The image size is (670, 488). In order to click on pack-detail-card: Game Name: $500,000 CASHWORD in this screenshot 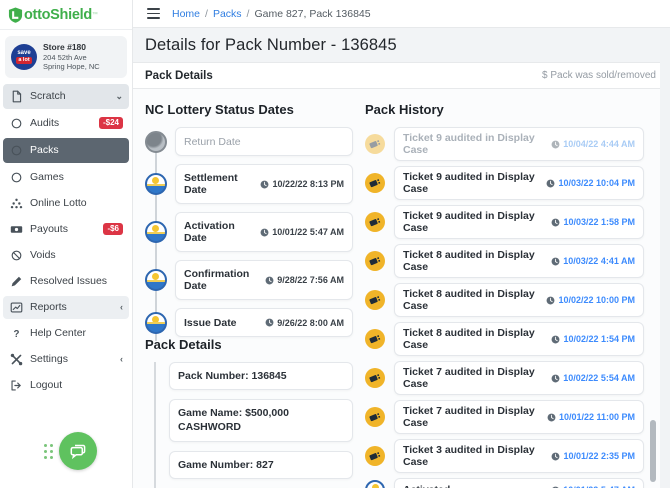, I will do `click(261, 420)`.